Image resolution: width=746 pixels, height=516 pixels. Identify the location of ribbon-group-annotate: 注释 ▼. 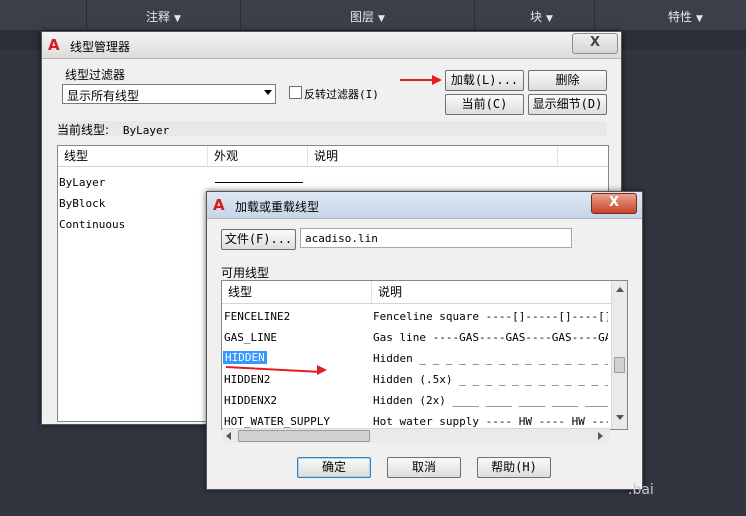
(163, 16).